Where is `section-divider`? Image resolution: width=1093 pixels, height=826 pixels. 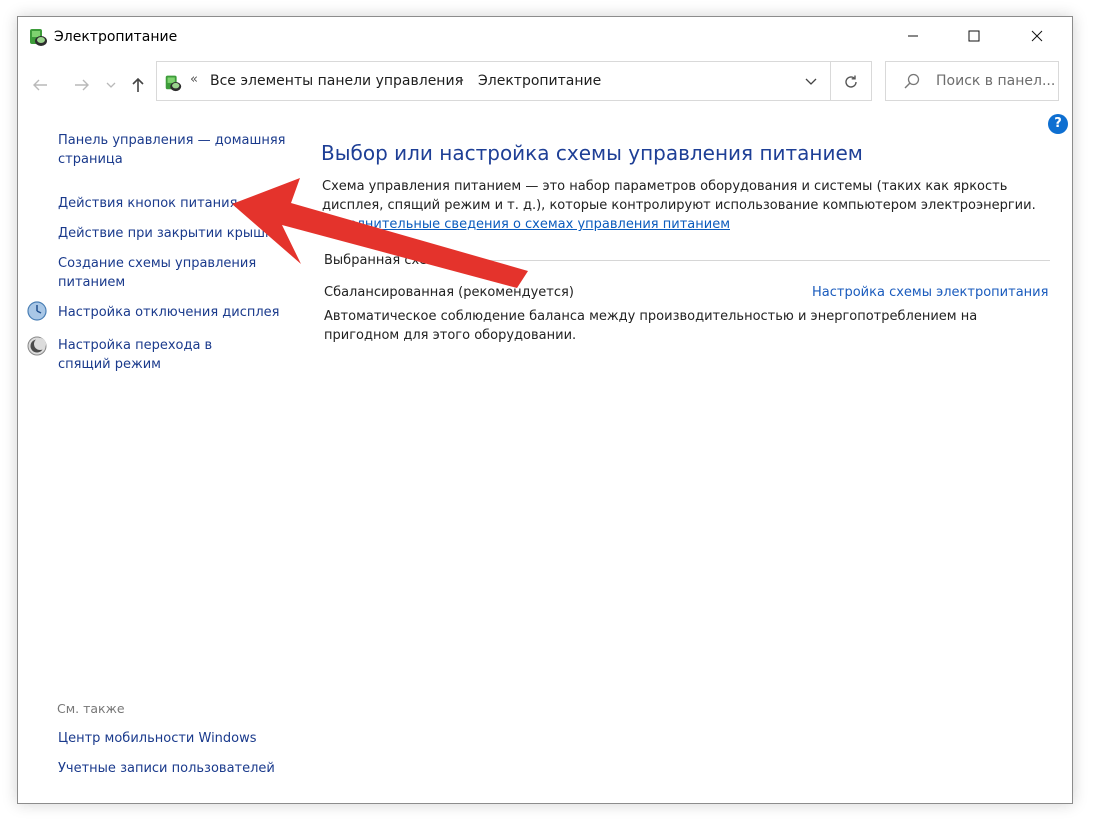 section-divider is located at coordinates (739, 260).